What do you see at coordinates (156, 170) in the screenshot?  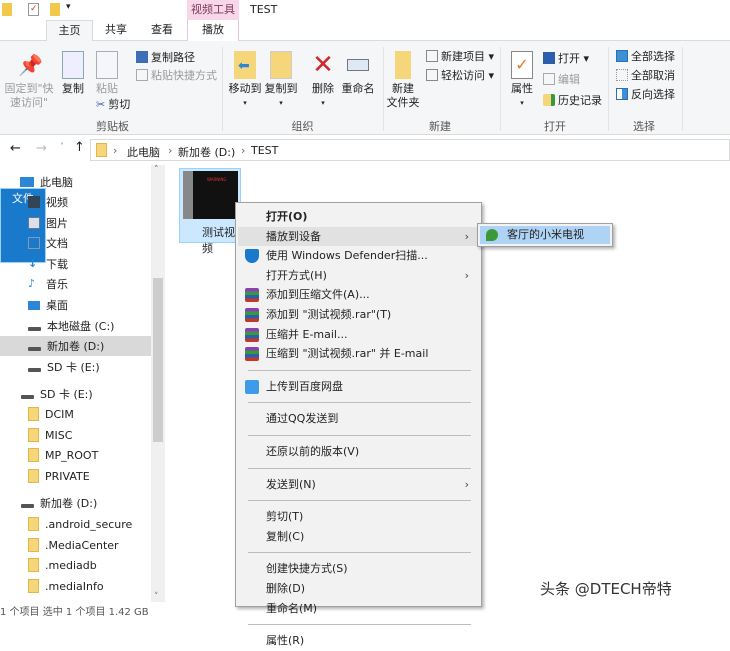 I see `scroll-up-icon: ˄` at bounding box center [156, 170].